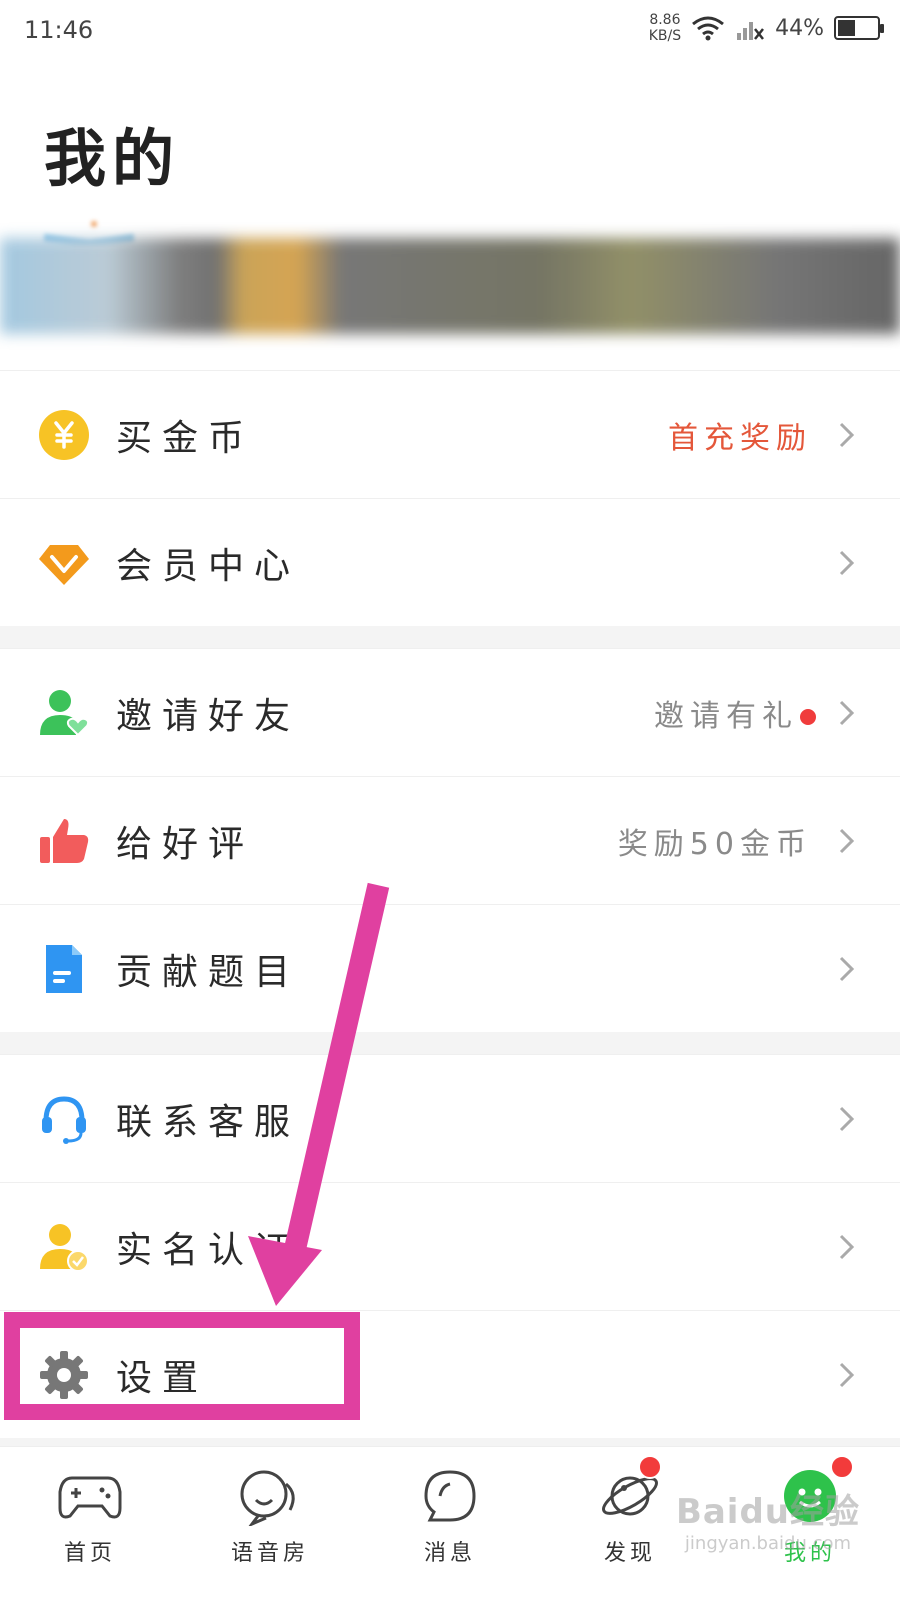 The image size is (900, 1600). Describe the element at coordinates (766, 28) in the screenshot. I see `status-icons: 8.86 KB/S 44%` at that location.